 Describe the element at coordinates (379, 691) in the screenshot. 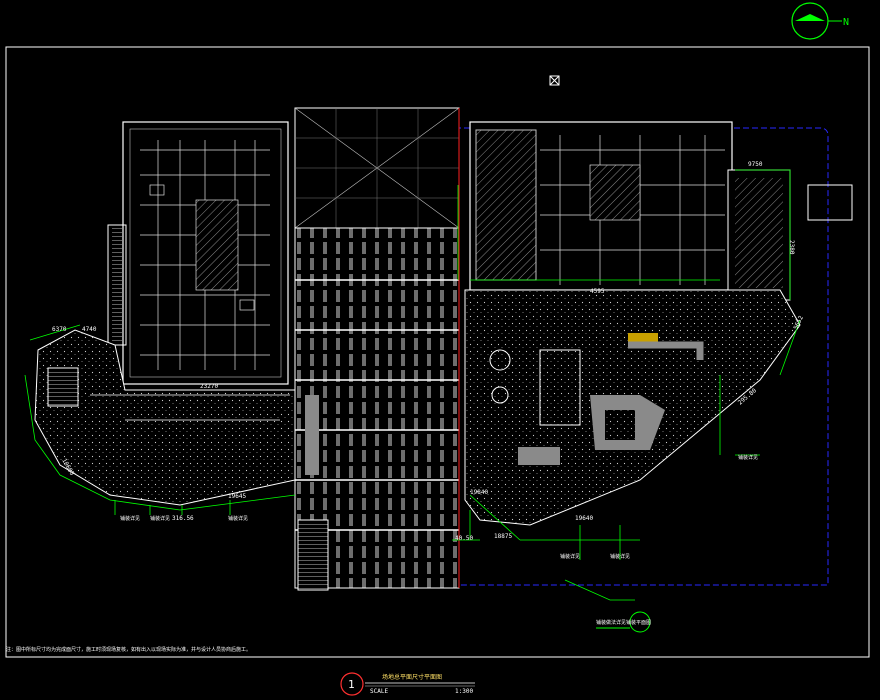

I see `scale-label: SCALE` at that location.